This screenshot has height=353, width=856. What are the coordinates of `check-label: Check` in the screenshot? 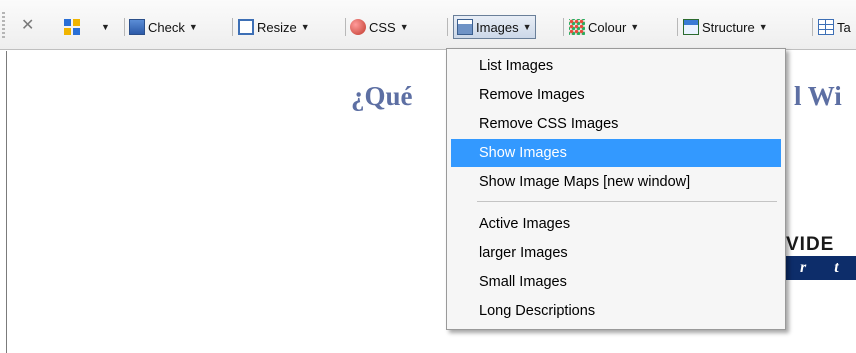 It's located at (166, 27).